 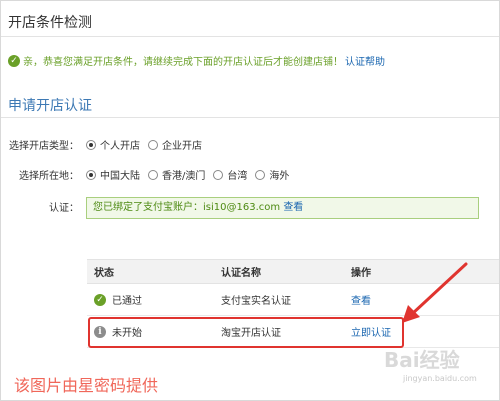 I want to click on certification-box: 您已绑定了支付宝账户：isi10@163.com 查看, so click(x=282, y=208).